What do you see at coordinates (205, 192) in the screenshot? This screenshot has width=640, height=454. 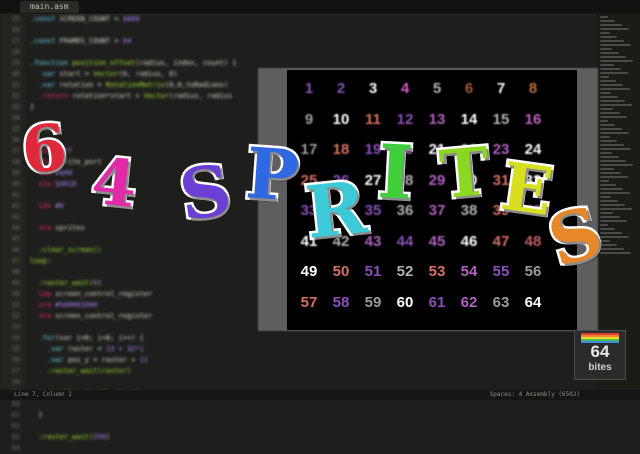 I see `title-letter: S` at bounding box center [205, 192].